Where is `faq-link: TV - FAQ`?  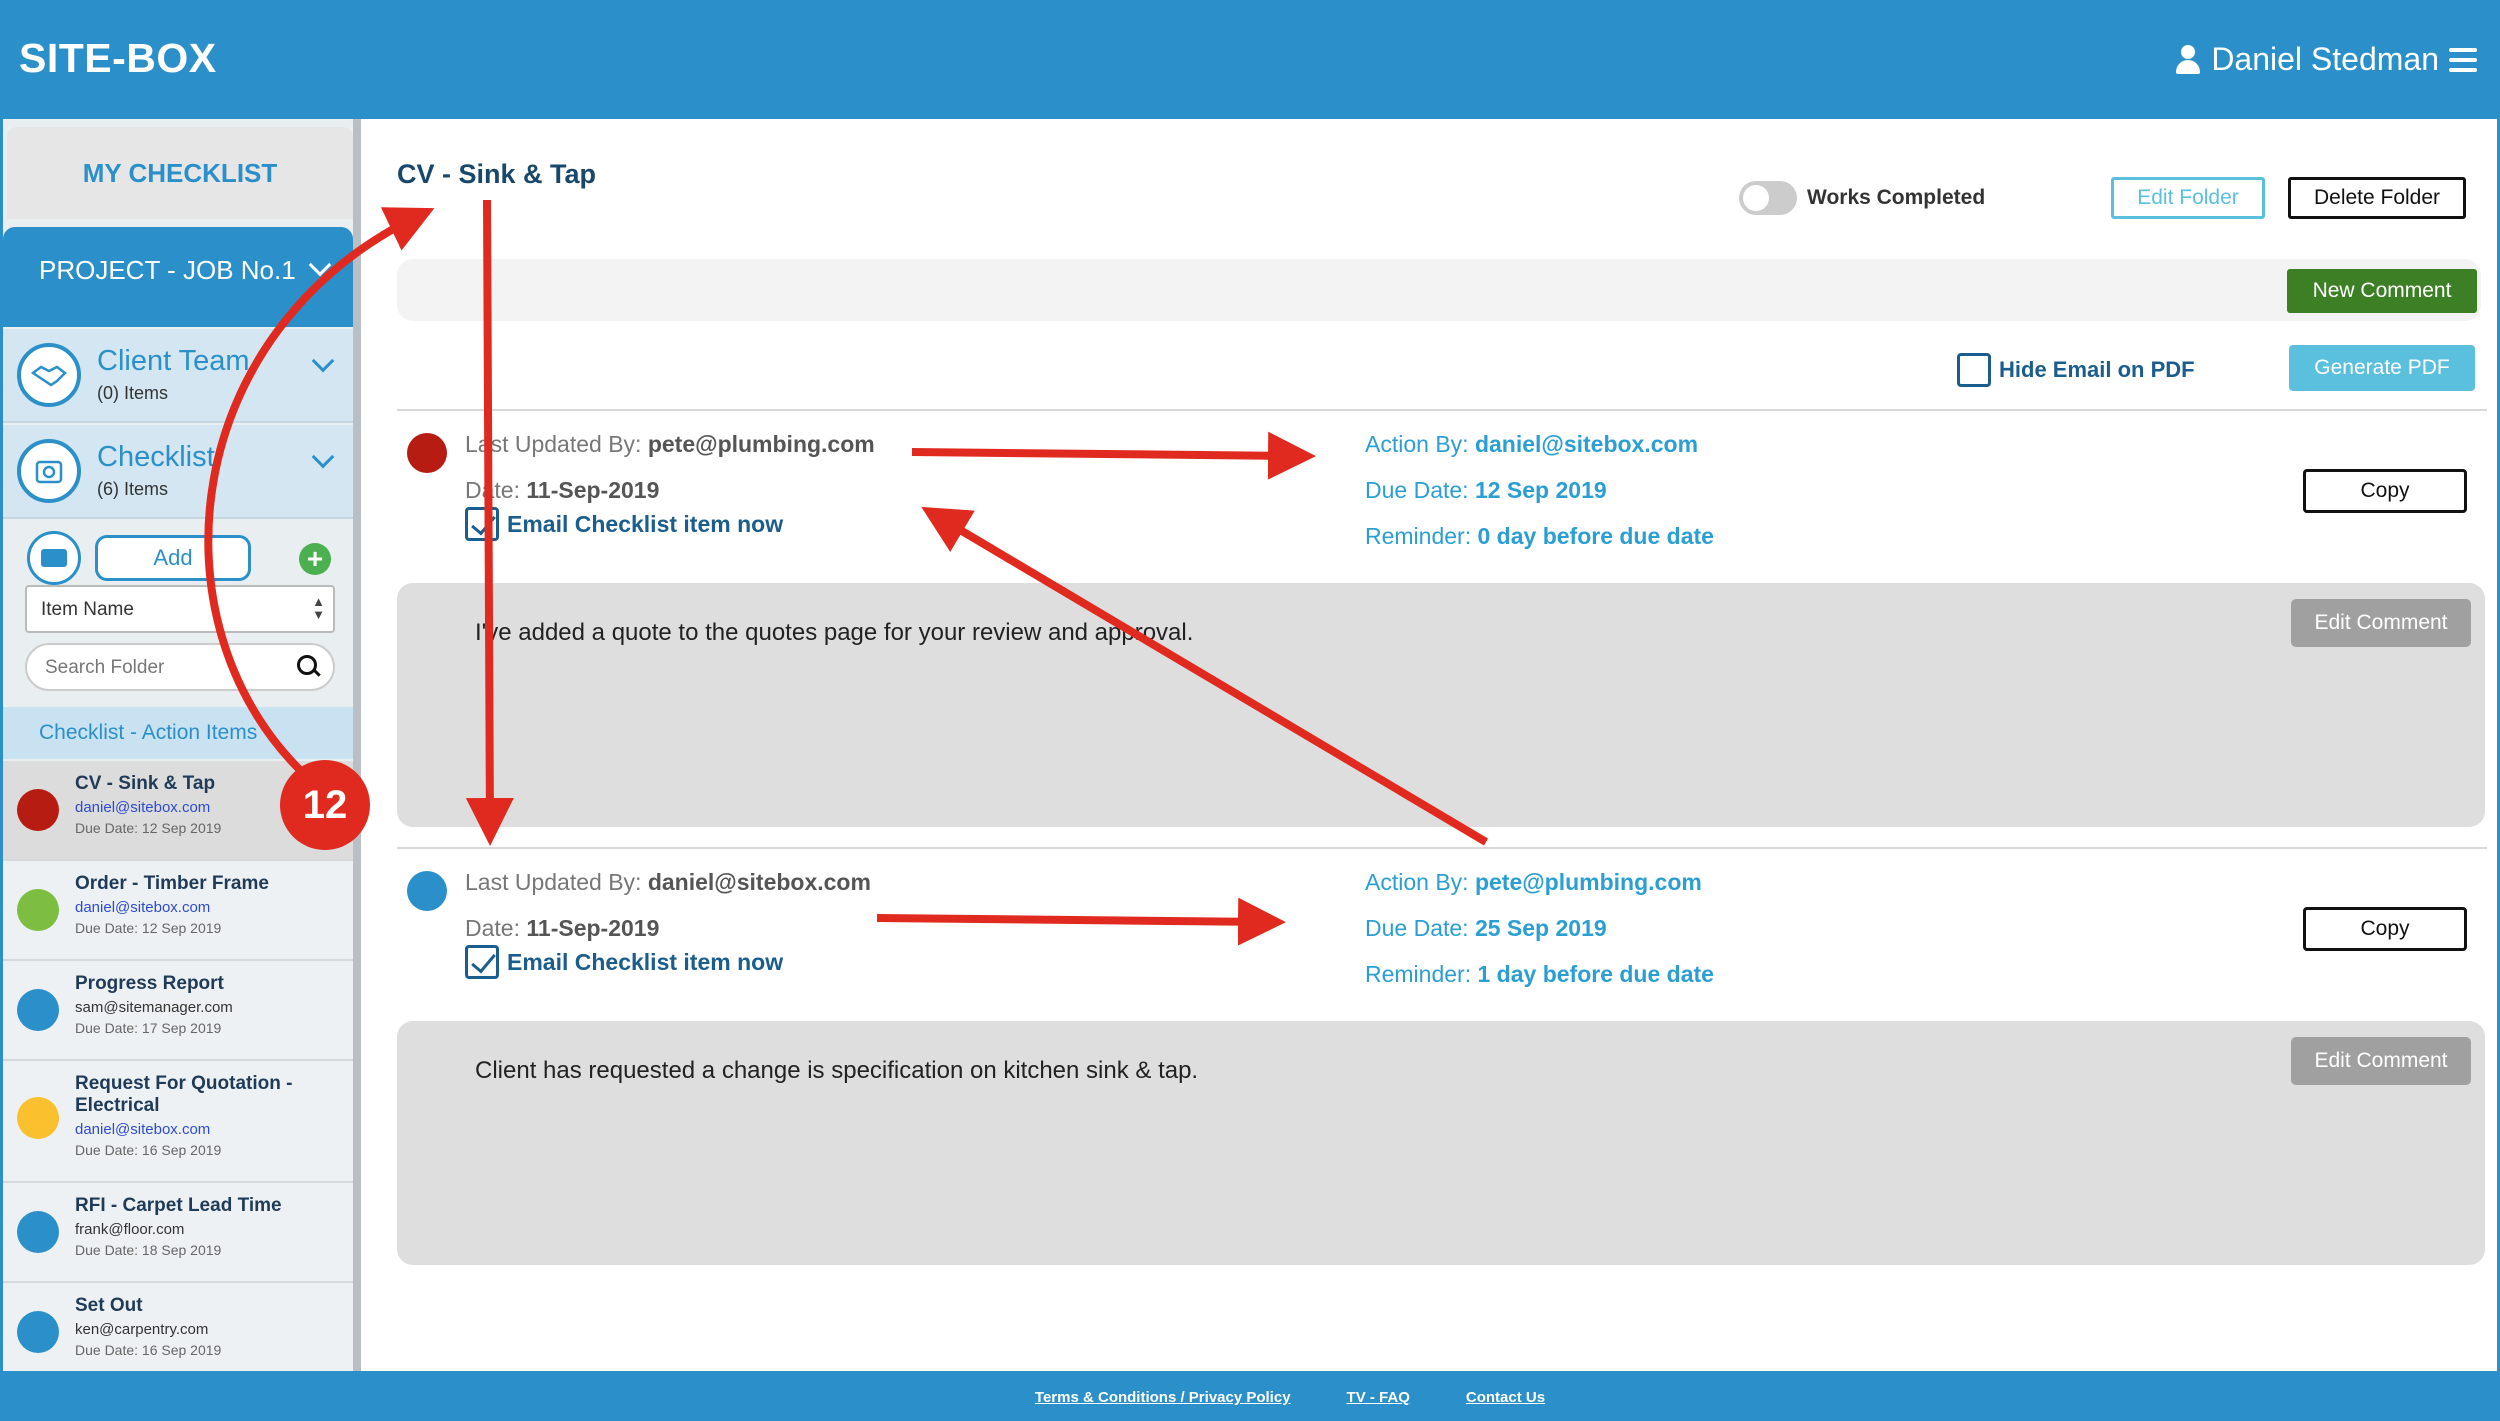
faq-link: TV - FAQ is located at coordinates (1378, 1403).